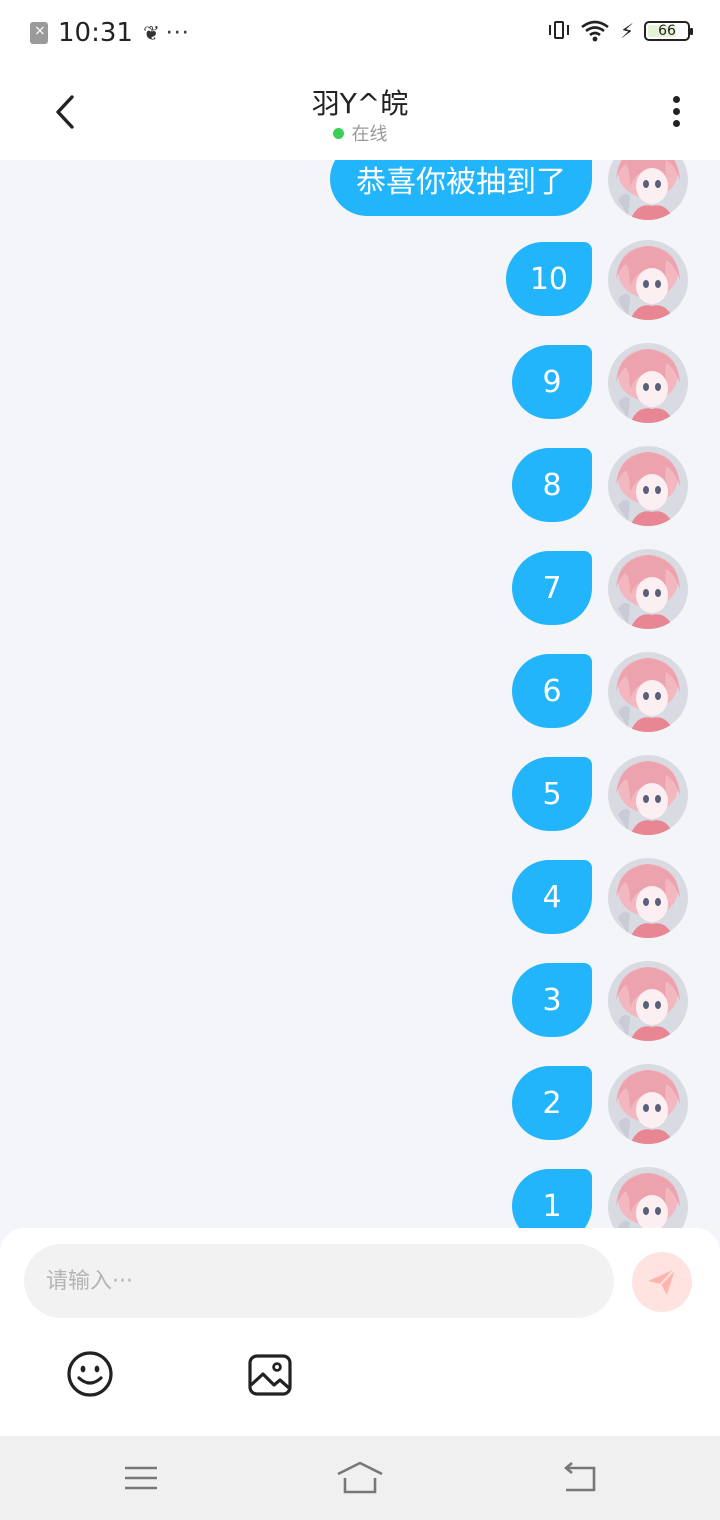  What do you see at coordinates (95, 33) in the screenshot?
I see `status-time: 10:31` at bounding box center [95, 33].